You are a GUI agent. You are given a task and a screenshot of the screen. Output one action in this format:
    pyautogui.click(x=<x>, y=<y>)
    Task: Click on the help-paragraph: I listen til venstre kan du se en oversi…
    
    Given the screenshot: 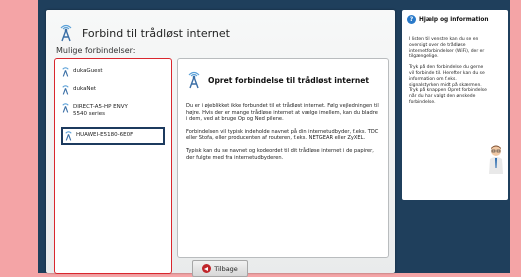 What is the action you would take?
    pyautogui.click(x=447, y=48)
    